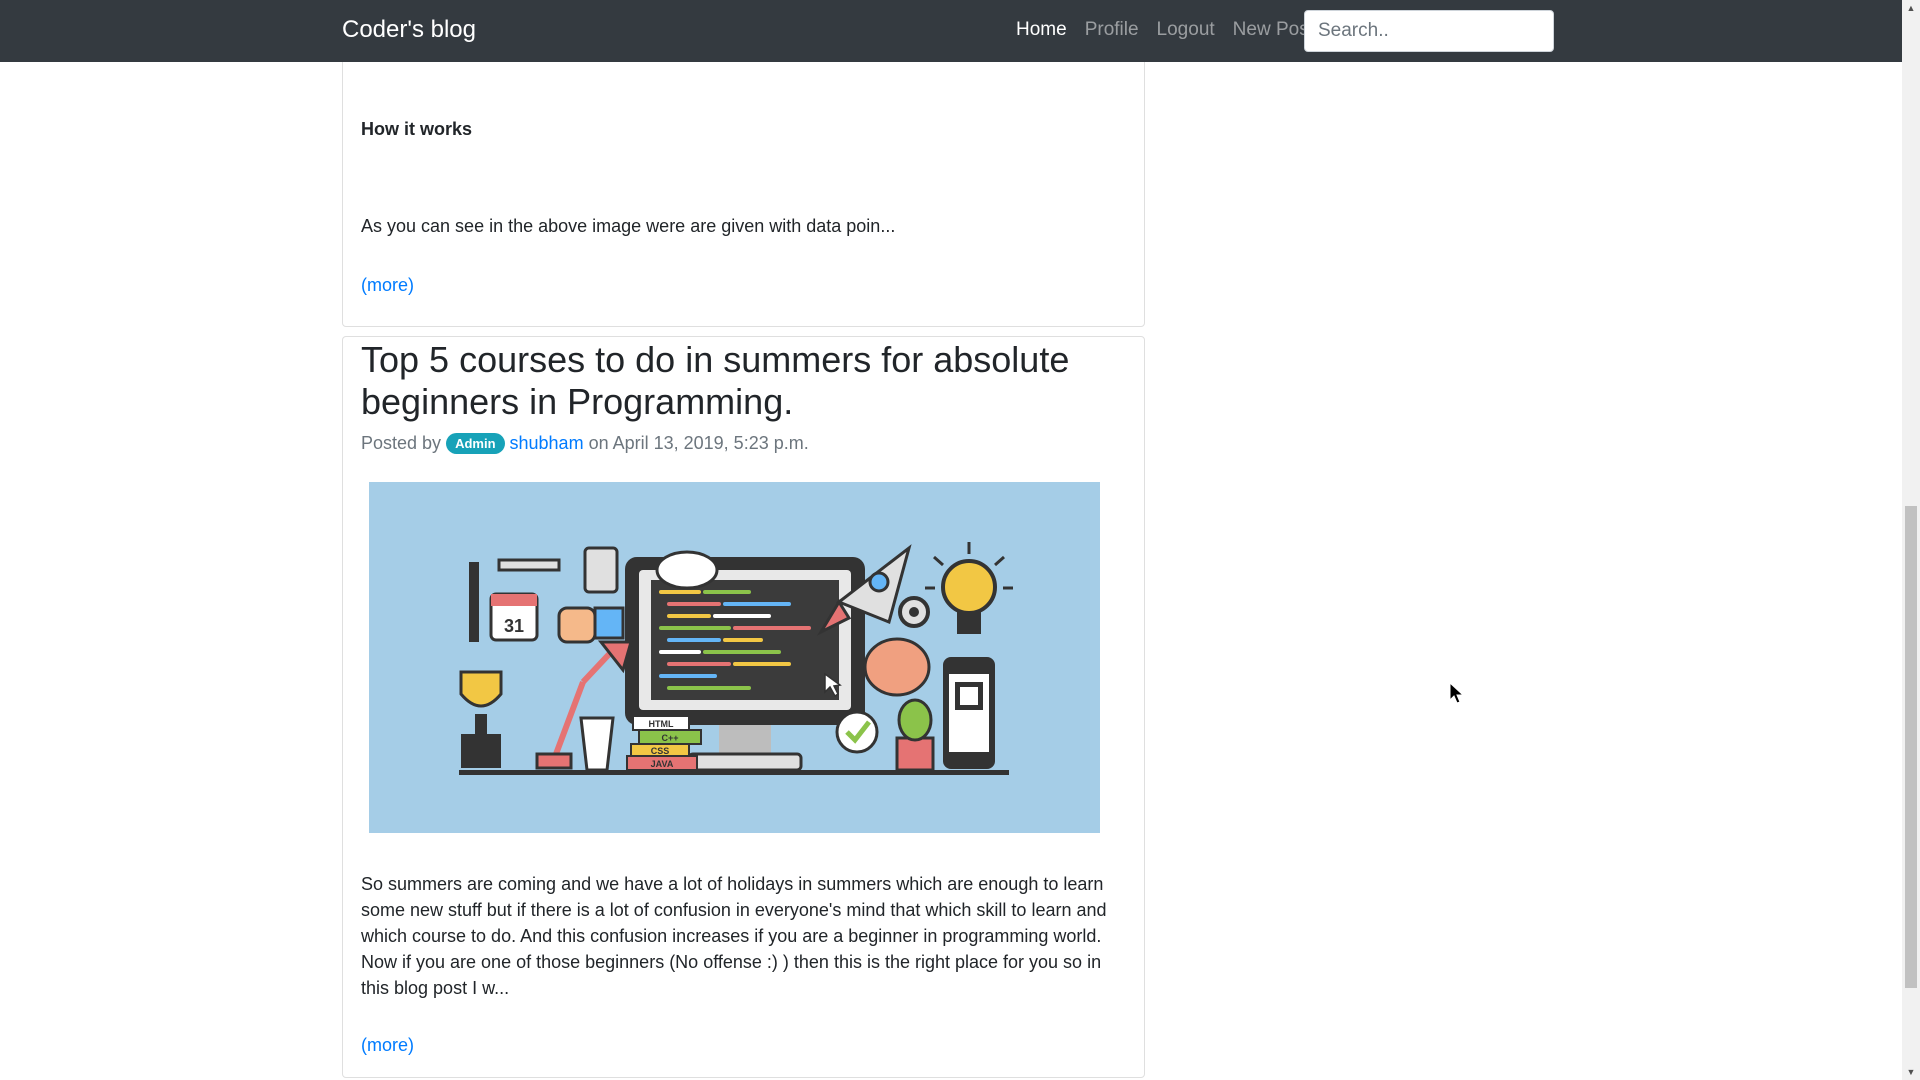 The width and height of the screenshot is (1920, 1080). Describe the element at coordinates (1911, 747) in the screenshot. I see `scrollbar-thumb` at that location.